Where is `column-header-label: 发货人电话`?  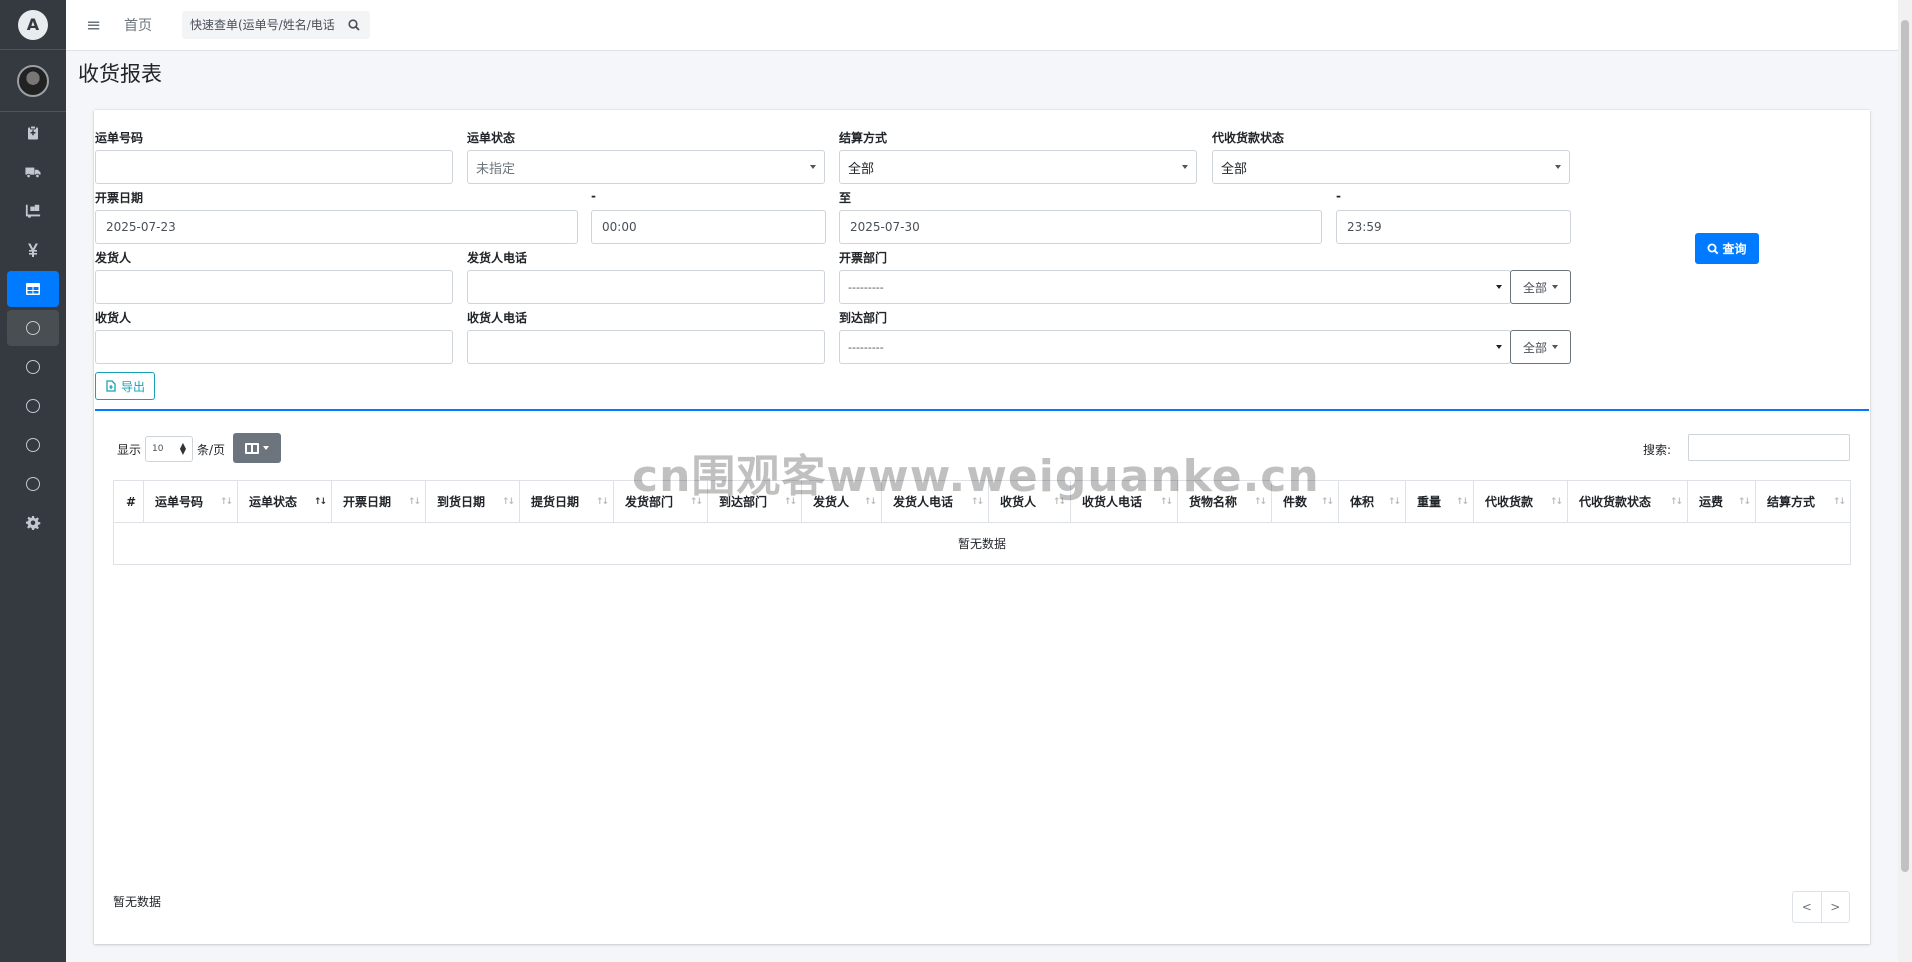
column-header-label: 发货人电话 is located at coordinates (923, 502).